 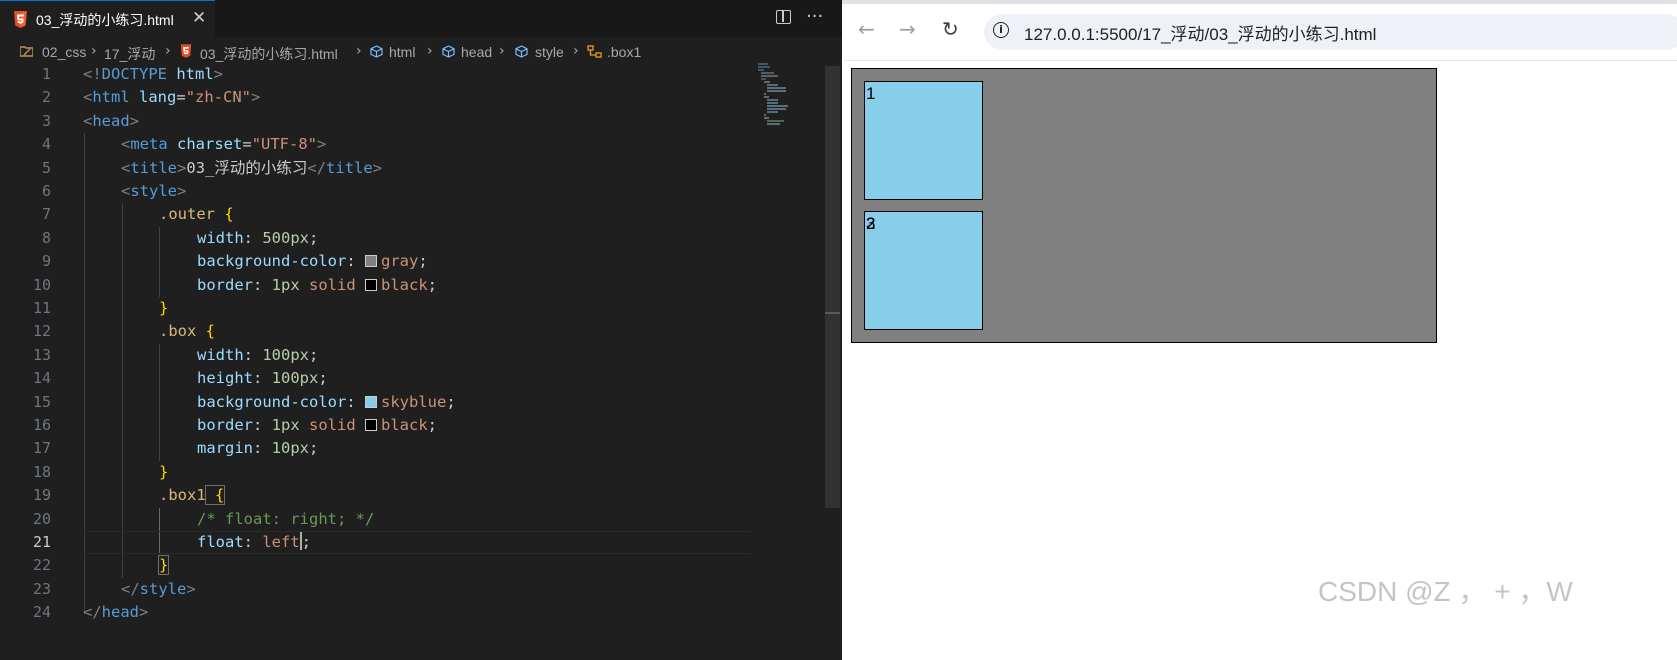 I want to click on float-box-1: 1, so click(x=923, y=140).